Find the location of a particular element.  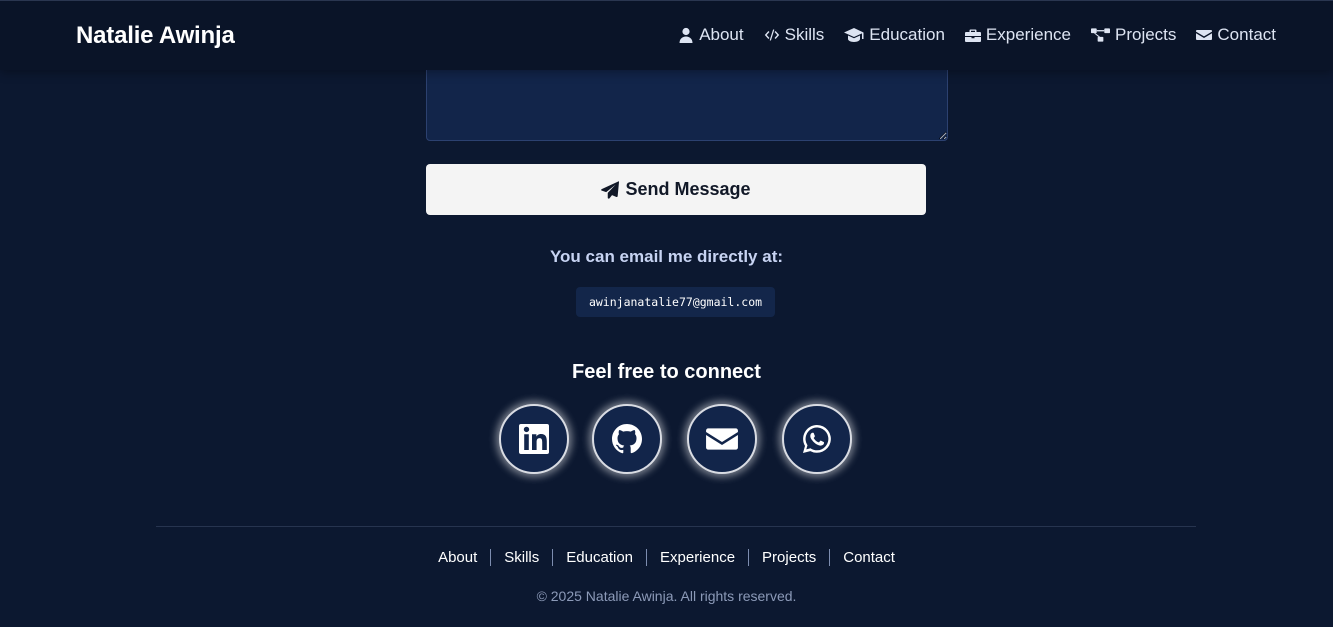

nav-link-label: Projects is located at coordinates (1145, 34).